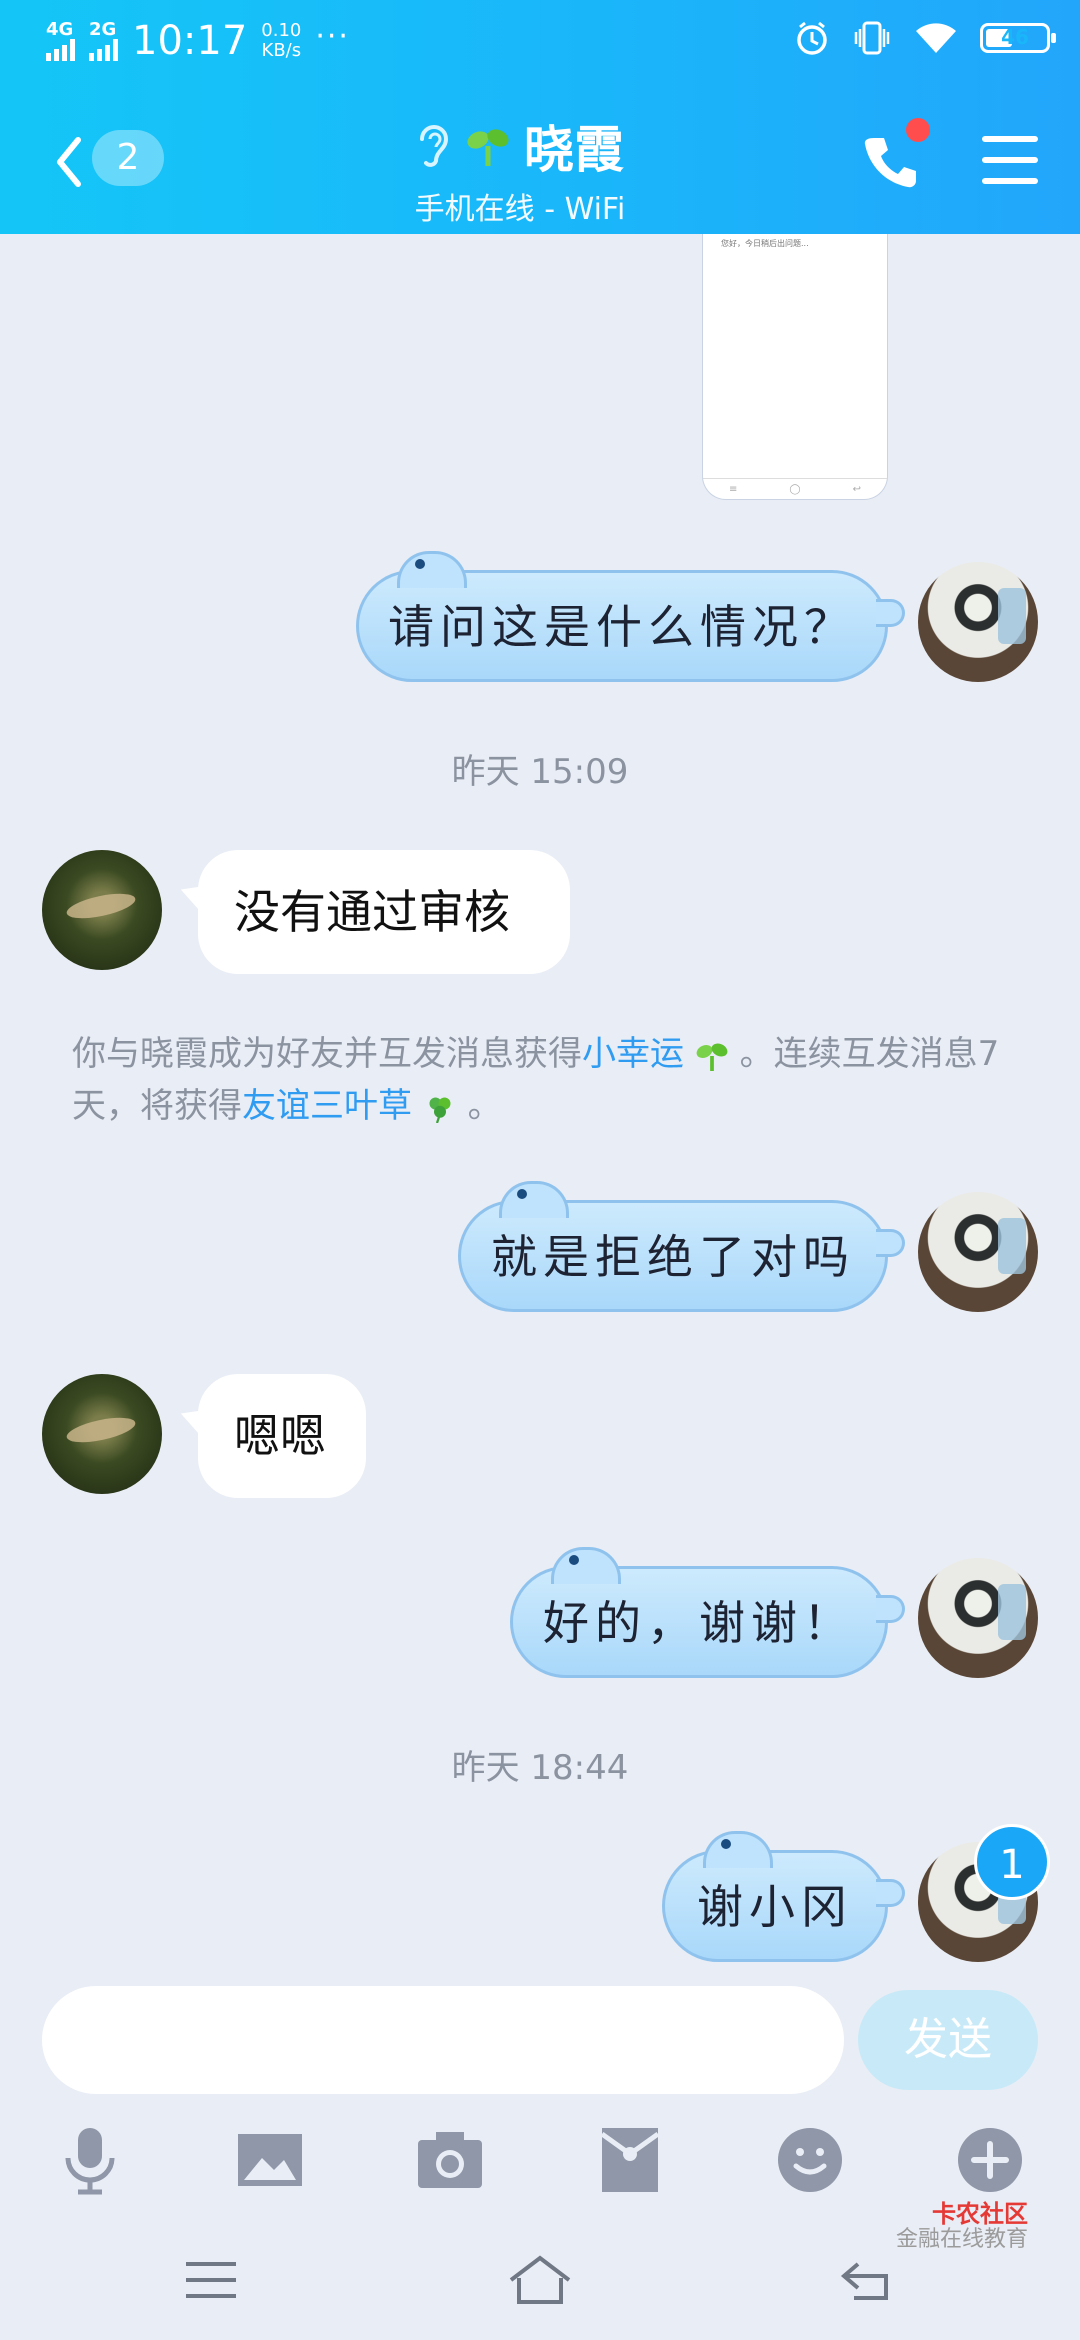  I want to click on message-bubble-received: 嗯嗯, so click(282, 1436).